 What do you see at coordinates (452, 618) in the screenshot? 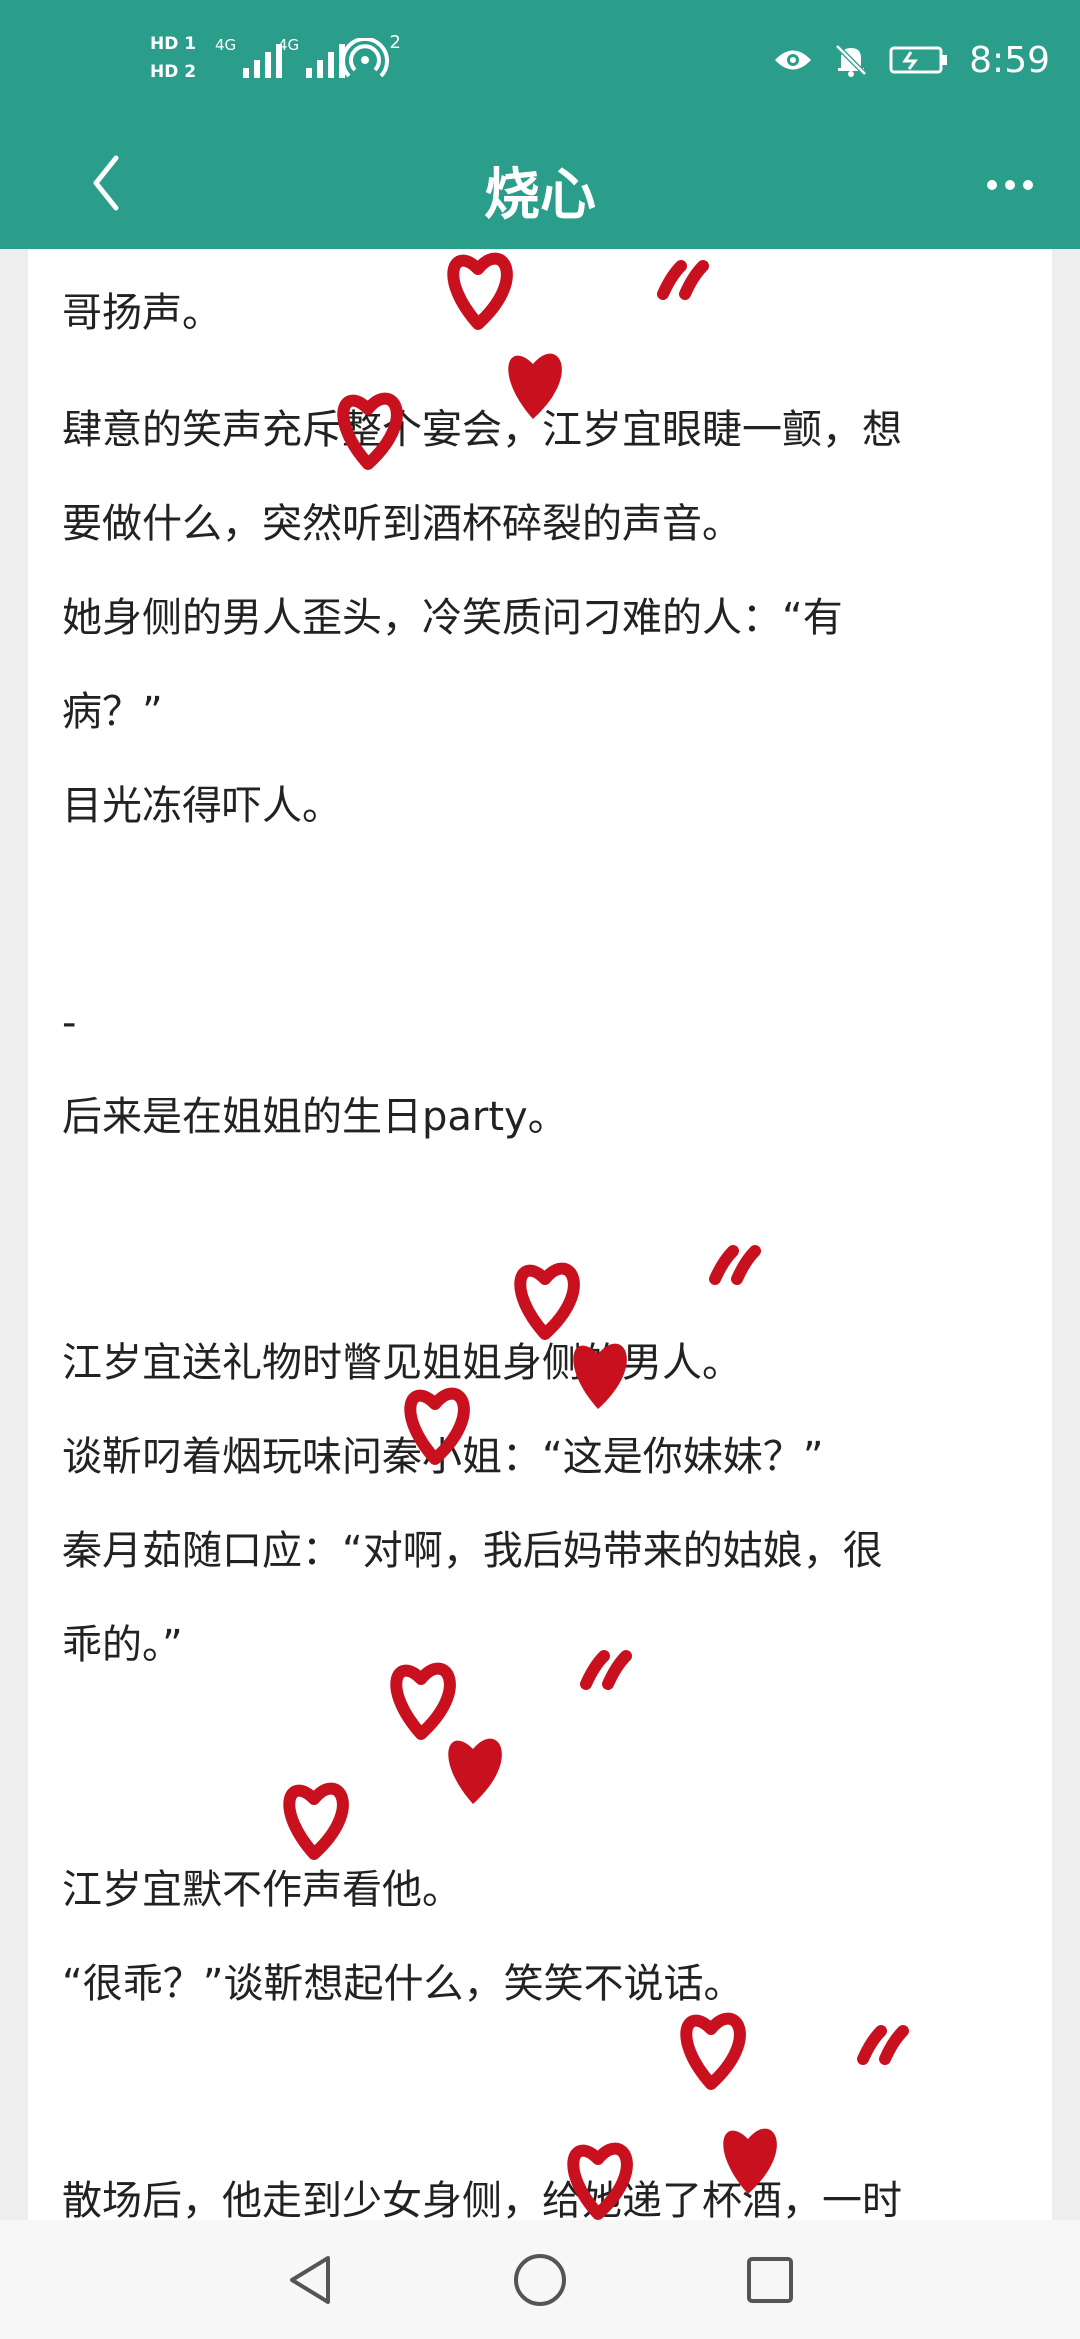
I see `text-line: 她身侧的男人歪头，冷笑质问刁难的人：“有` at bounding box center [452, 618].